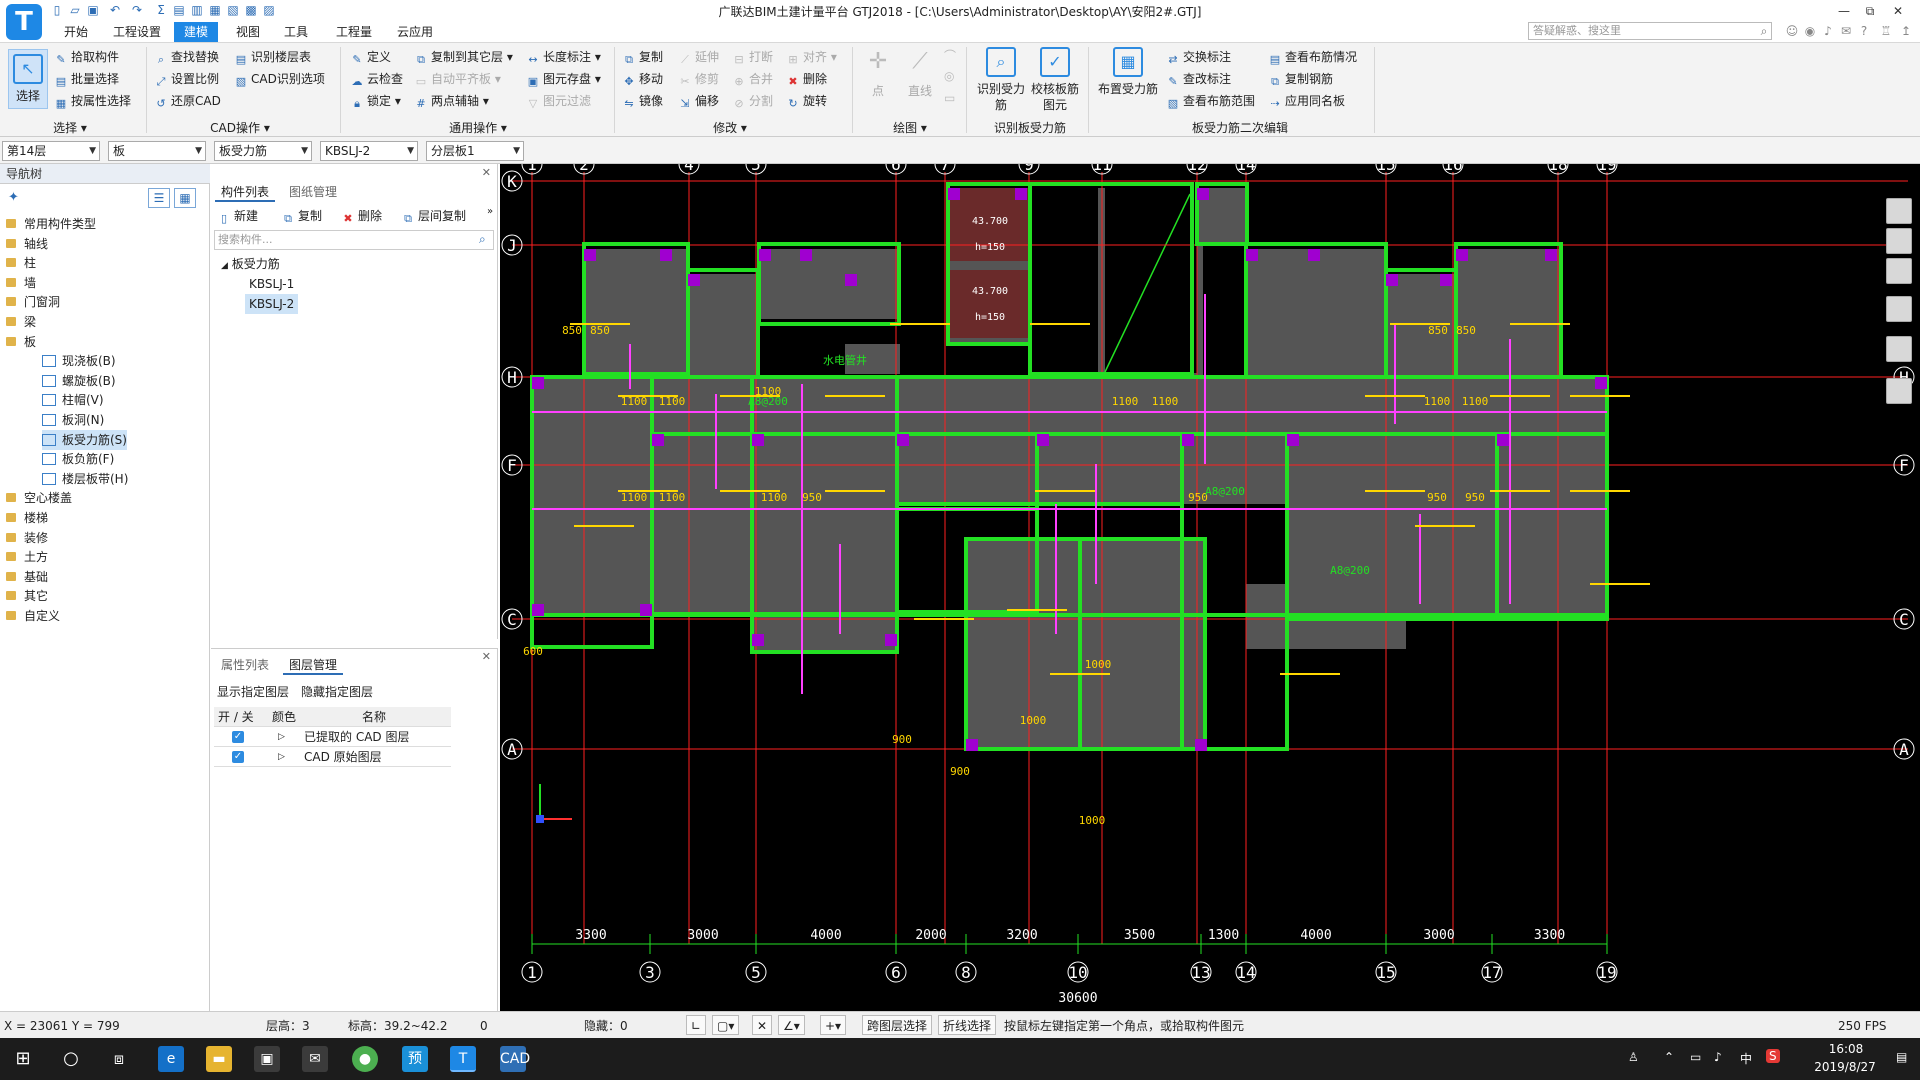 Image resolution: width=1920 pixels, height=1080 pixels. What do you see at coordinates (1001, 80) in the screenshot?
I see `identify-rebar-button: ⌕ 识别受力筋` at bounding box center [1001, 80].